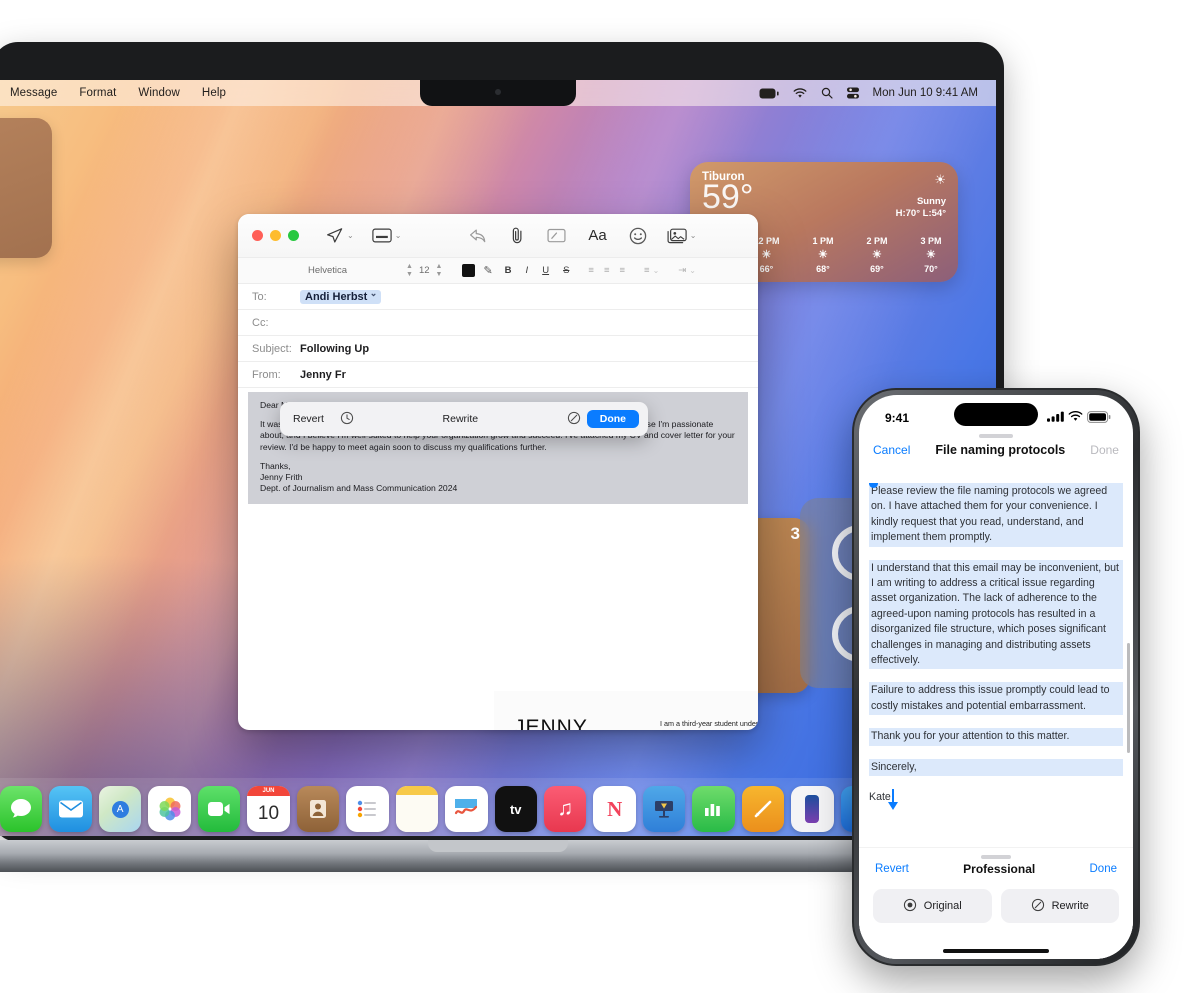 Image resolution: width=1200 pixels, height=993 pixels. I want to click on dock-item-music: ♫, so click(565, 809).